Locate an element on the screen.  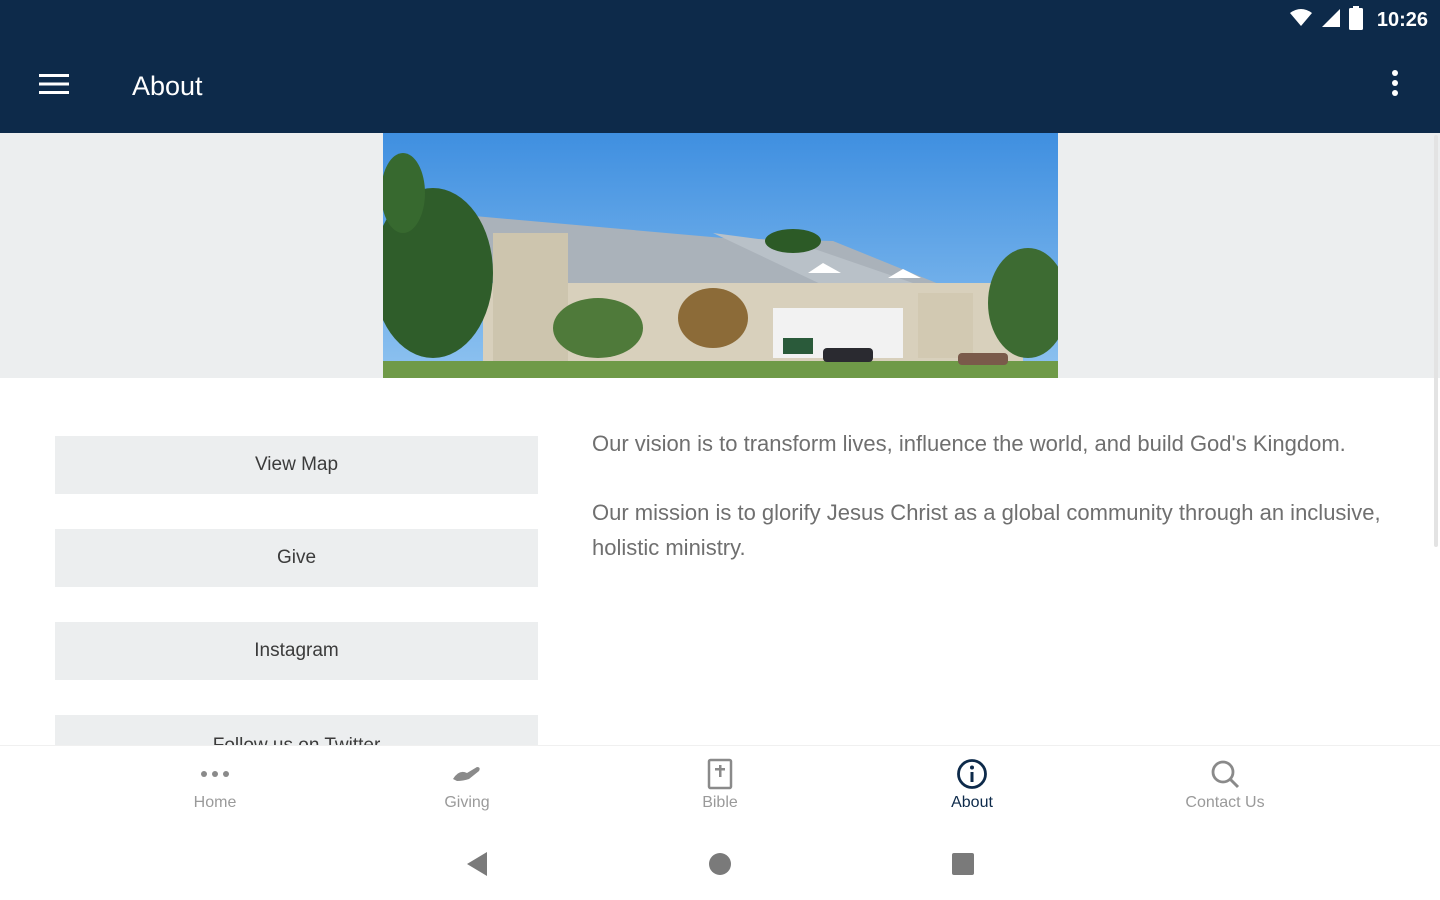
twitter-button: Follow us on Twitter is located at coordinates (296, 730).